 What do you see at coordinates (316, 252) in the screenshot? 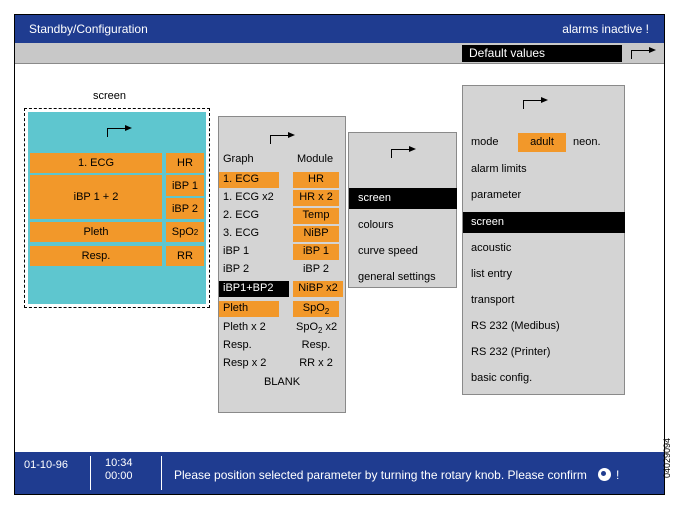
I see `module-option: iBP 1` at bounding box center [316, 252].